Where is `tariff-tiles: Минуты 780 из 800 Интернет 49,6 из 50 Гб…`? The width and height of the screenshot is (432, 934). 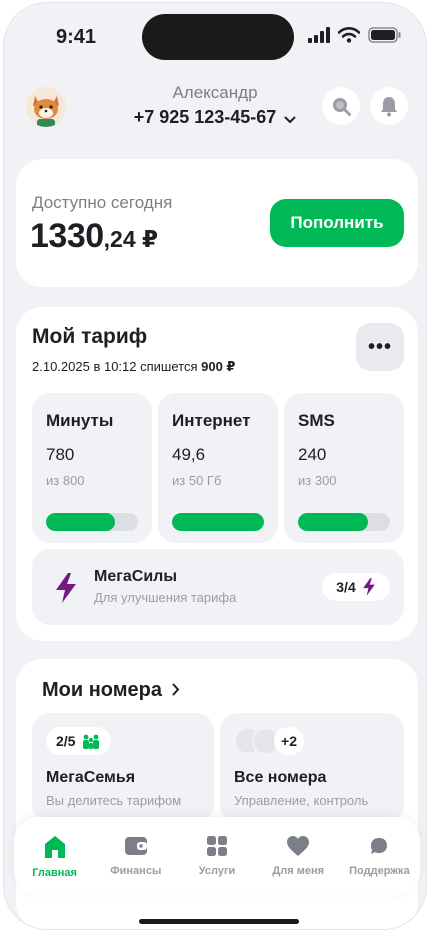
tariff-tiles: Минуты 780 из 800 Интернет 49,6 из 50 Гб… is located at coordinates (218, 468).